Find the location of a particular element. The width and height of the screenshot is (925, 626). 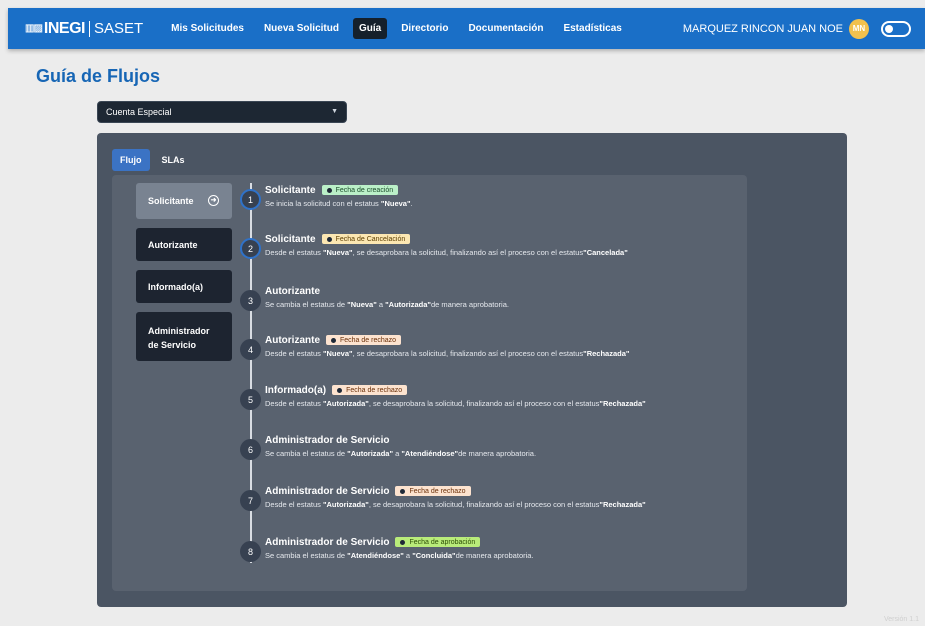

theme-toggle is located at coordinates (896, 28).